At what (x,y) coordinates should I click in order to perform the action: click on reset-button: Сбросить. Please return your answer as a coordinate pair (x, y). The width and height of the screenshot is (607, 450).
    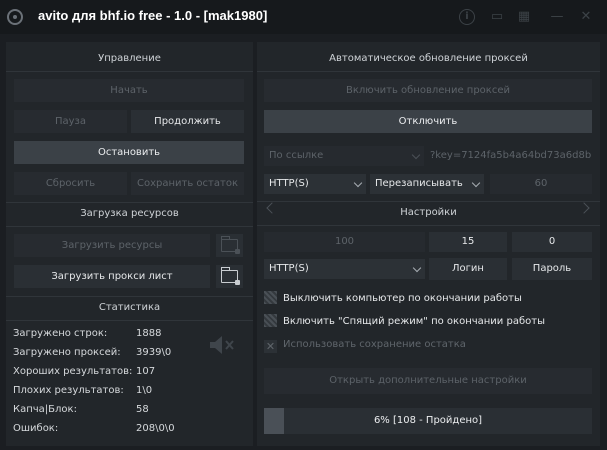
    Looking at the image, I should click on (70, 183).